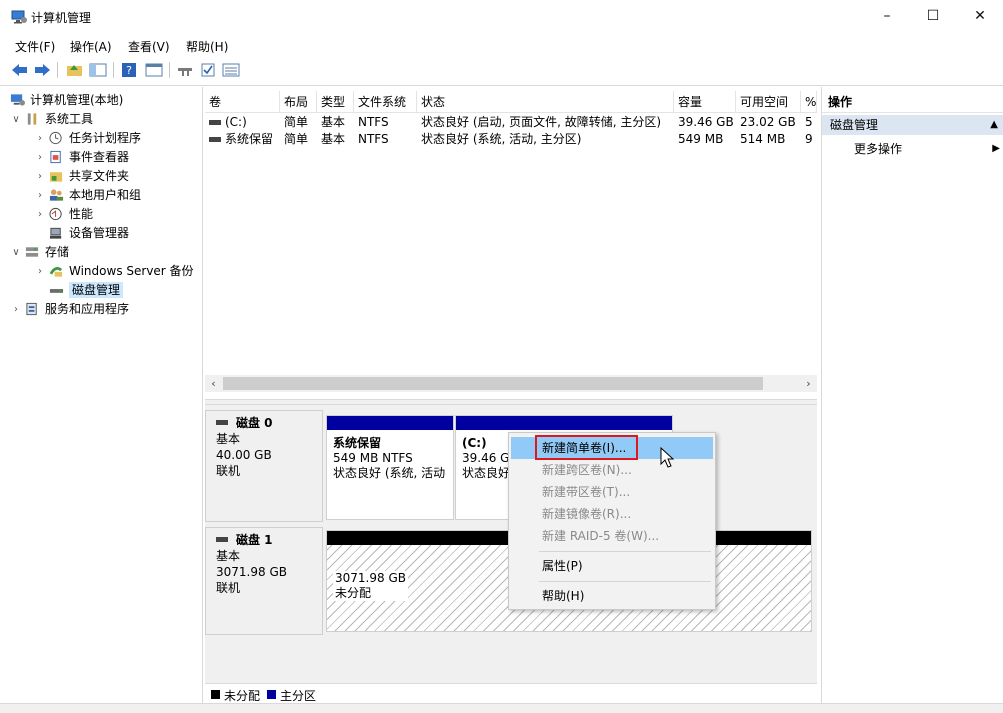 This screenshot has width=1003, height=713. Describe the element at coordinates (42, 70) in the screenshot. I see `forward-arrow-icon` at that location.